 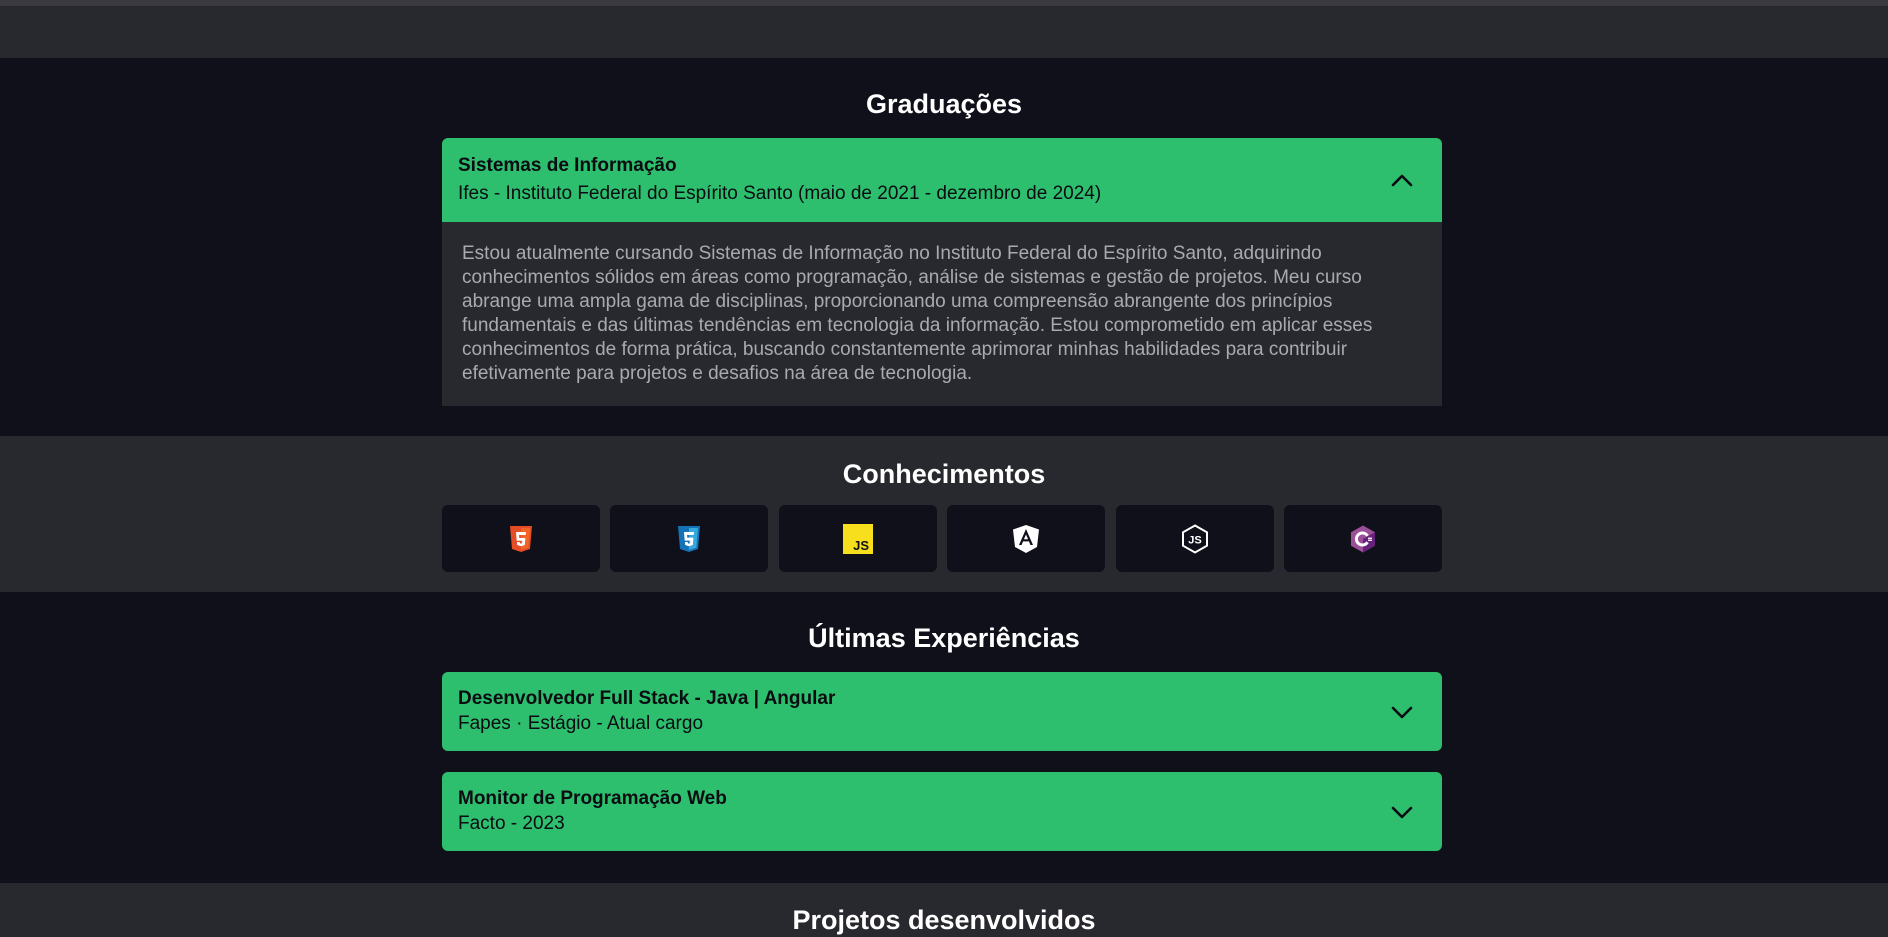 What do you see at coordinates (942, 538) in the screenshot?
I see `skills-grid: JS JS` at bounding box center [942, 538].